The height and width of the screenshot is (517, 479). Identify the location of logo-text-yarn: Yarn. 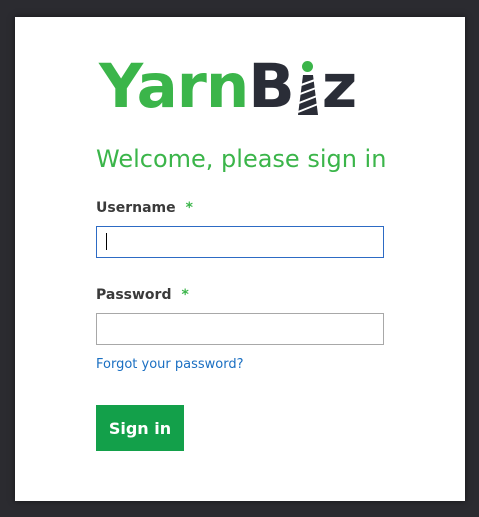
(174, 86).